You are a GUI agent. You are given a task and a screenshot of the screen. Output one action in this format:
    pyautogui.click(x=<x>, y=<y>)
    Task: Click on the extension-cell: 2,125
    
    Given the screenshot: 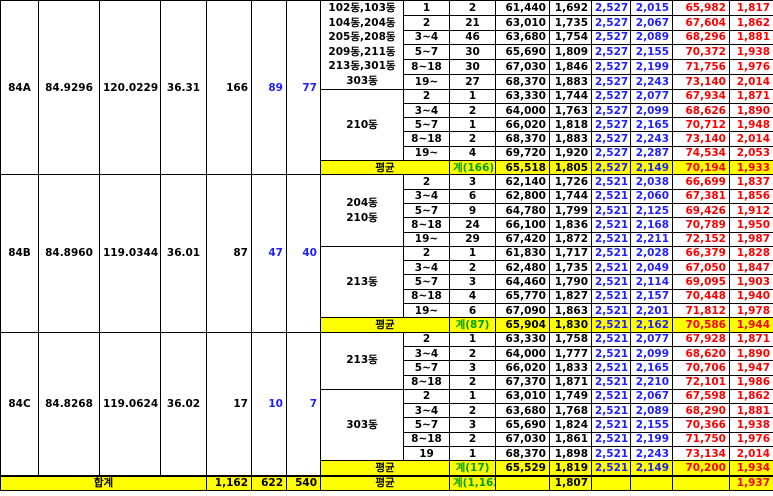 What is the action you would take?
    pyautogui.click(x=651, y=210)
    